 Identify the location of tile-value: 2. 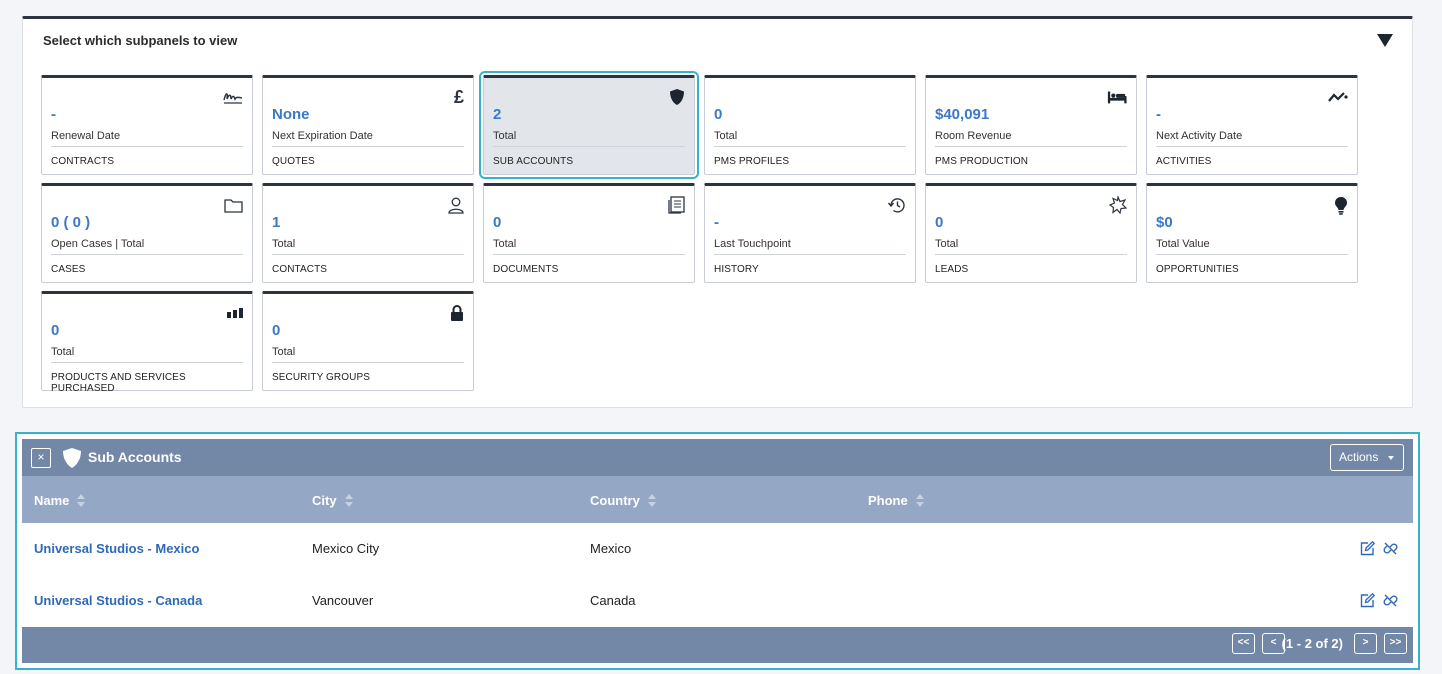
(497, 114).